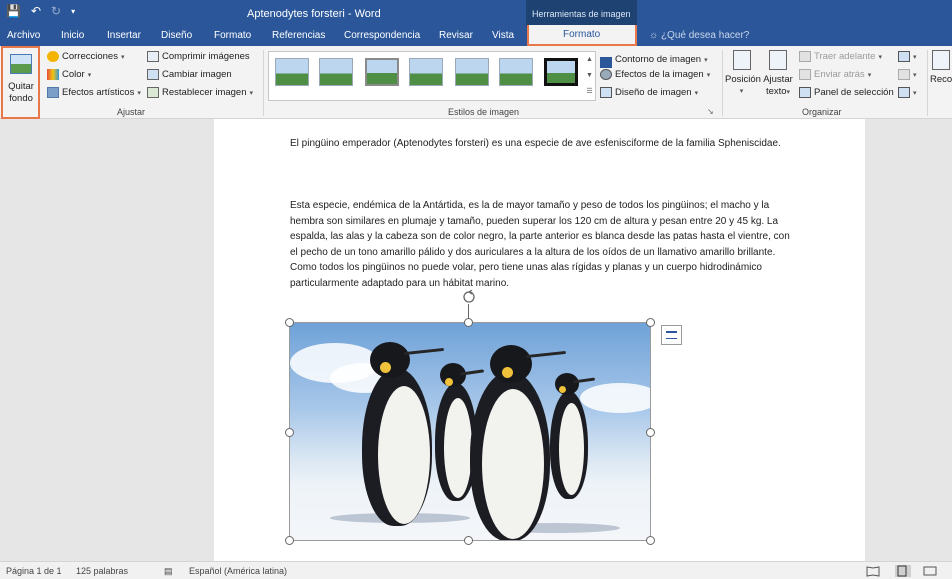  What do you see at coordinates (778, 60) in the screenshot?
I see `wrap-text-icon` at bounding box center [778, 60].